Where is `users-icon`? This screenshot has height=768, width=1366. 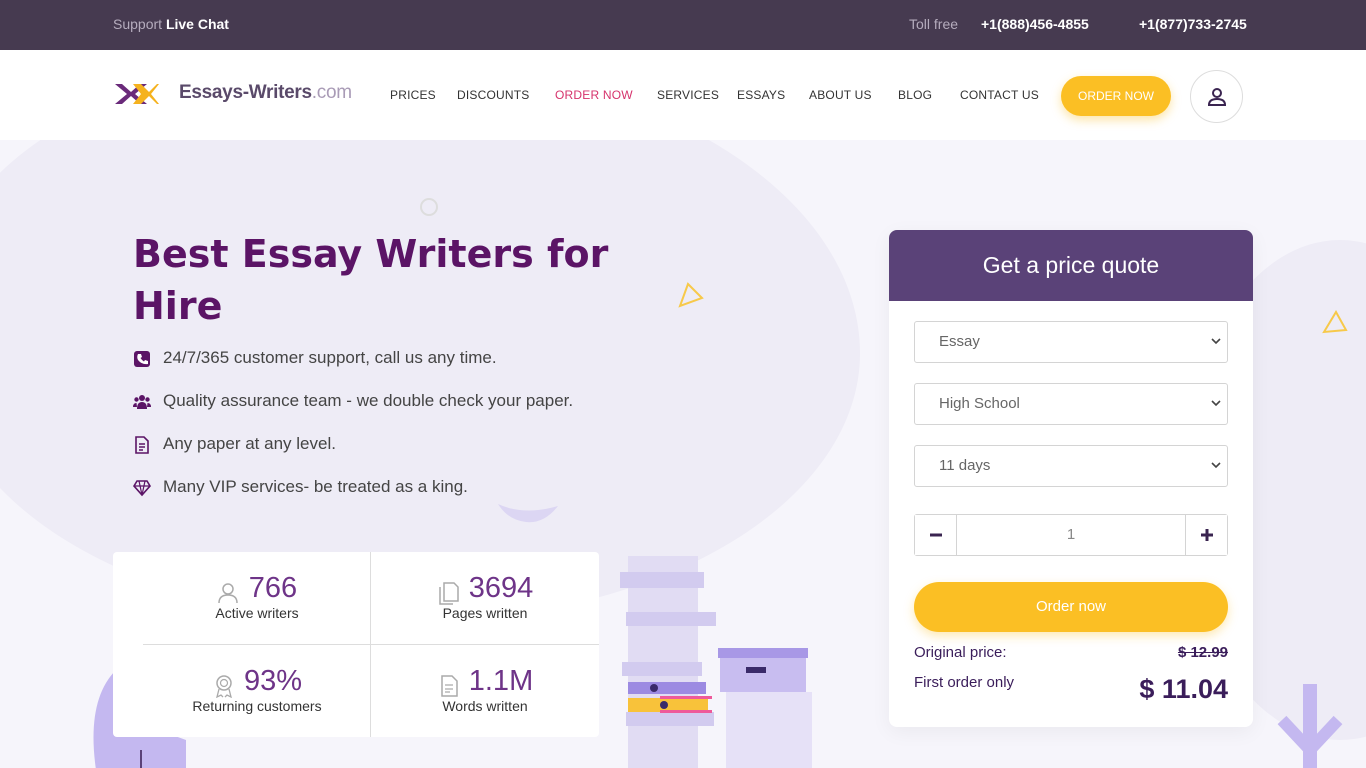 users-icon is located at coordinates (142, 402).